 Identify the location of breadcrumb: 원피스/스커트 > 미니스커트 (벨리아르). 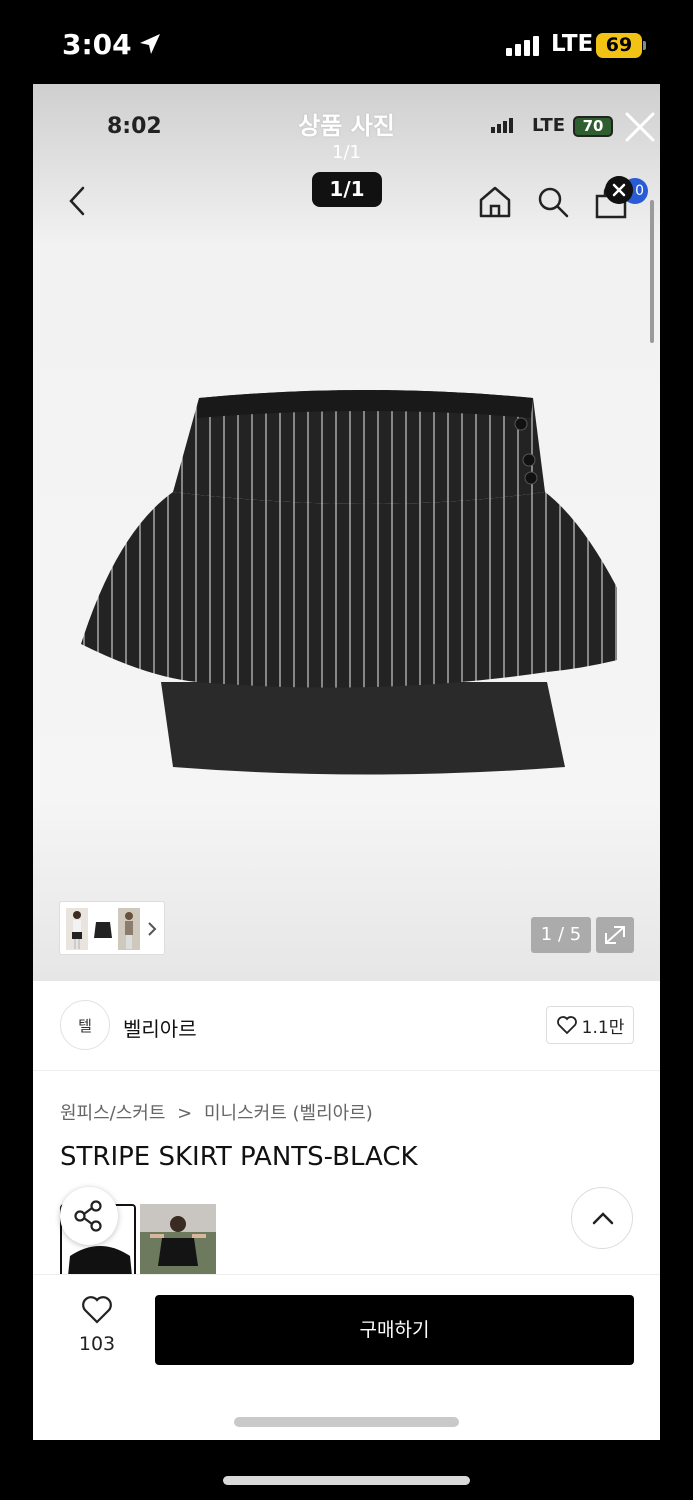
(216, 1112).